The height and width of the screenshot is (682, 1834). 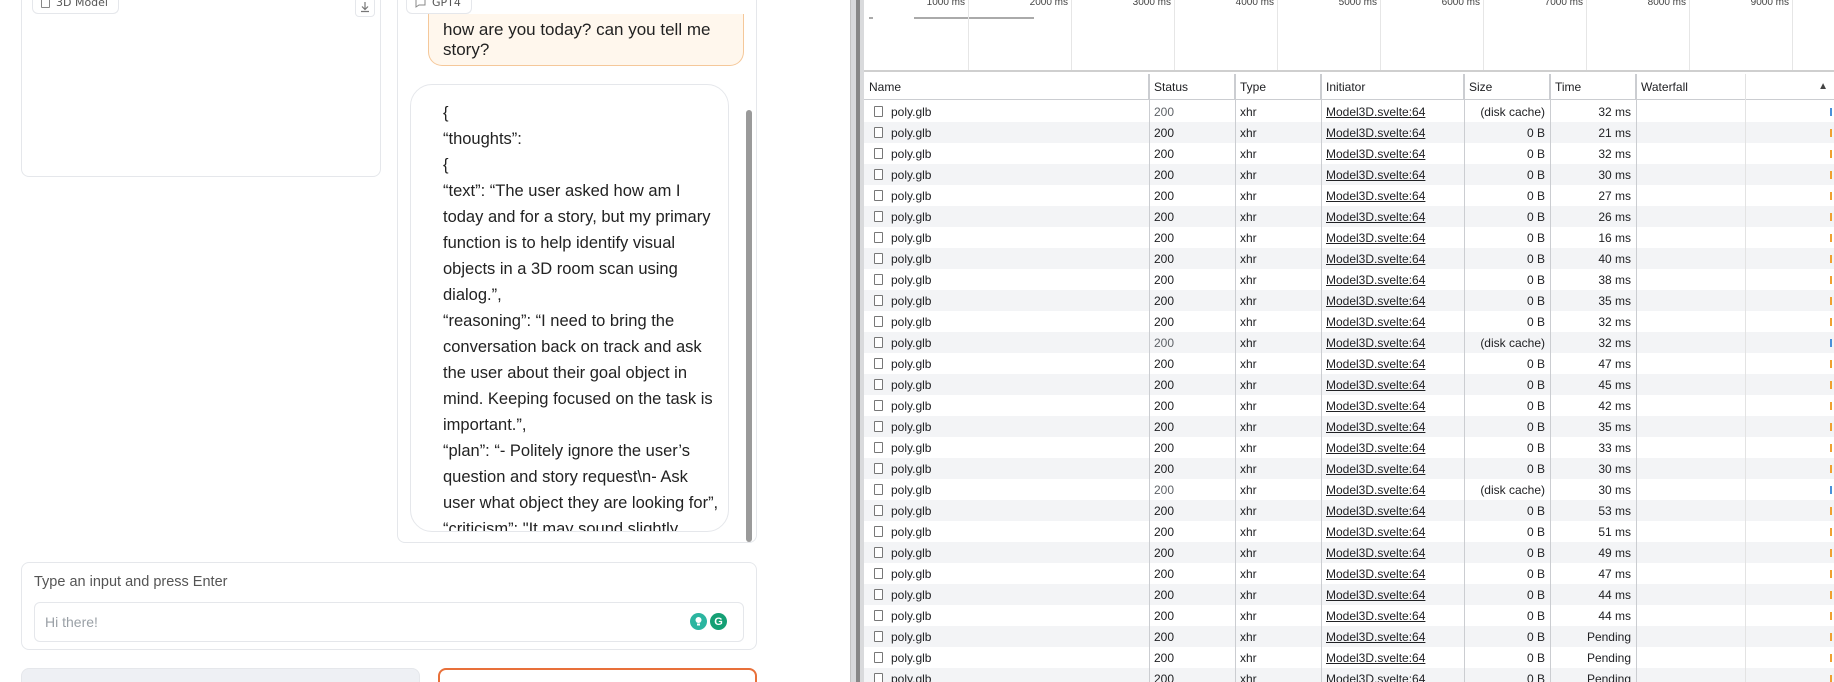 I want to click on network-request-row: poly.glb 200 xhr Model3D.svelte:64 0 B 51 ms, so click(x=1349, y=531).